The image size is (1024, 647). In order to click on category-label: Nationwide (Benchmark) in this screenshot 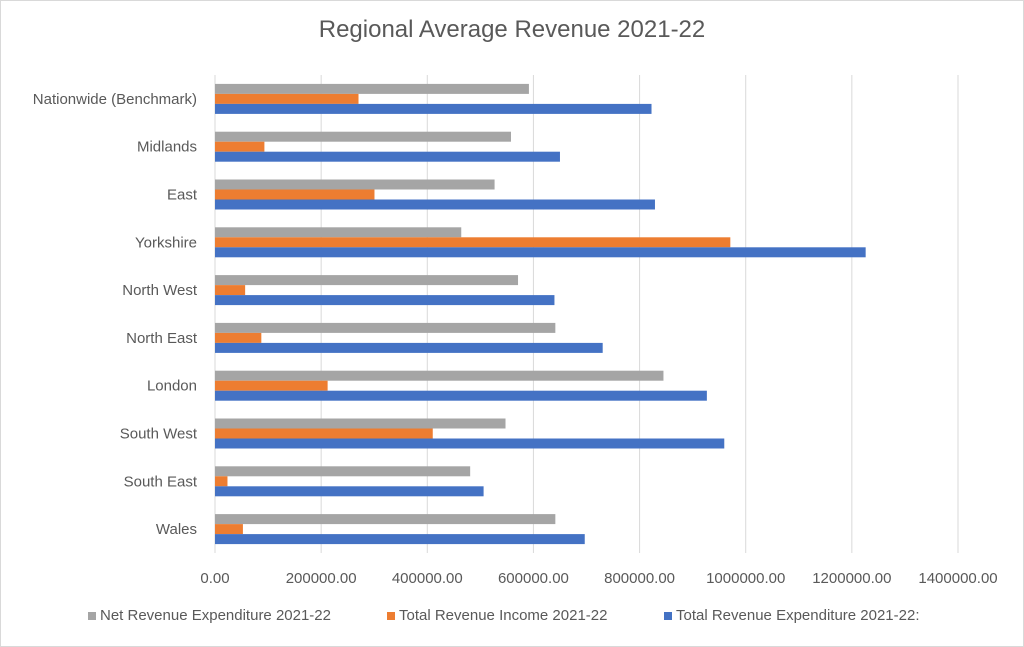, I will do `click(115, 99)`.